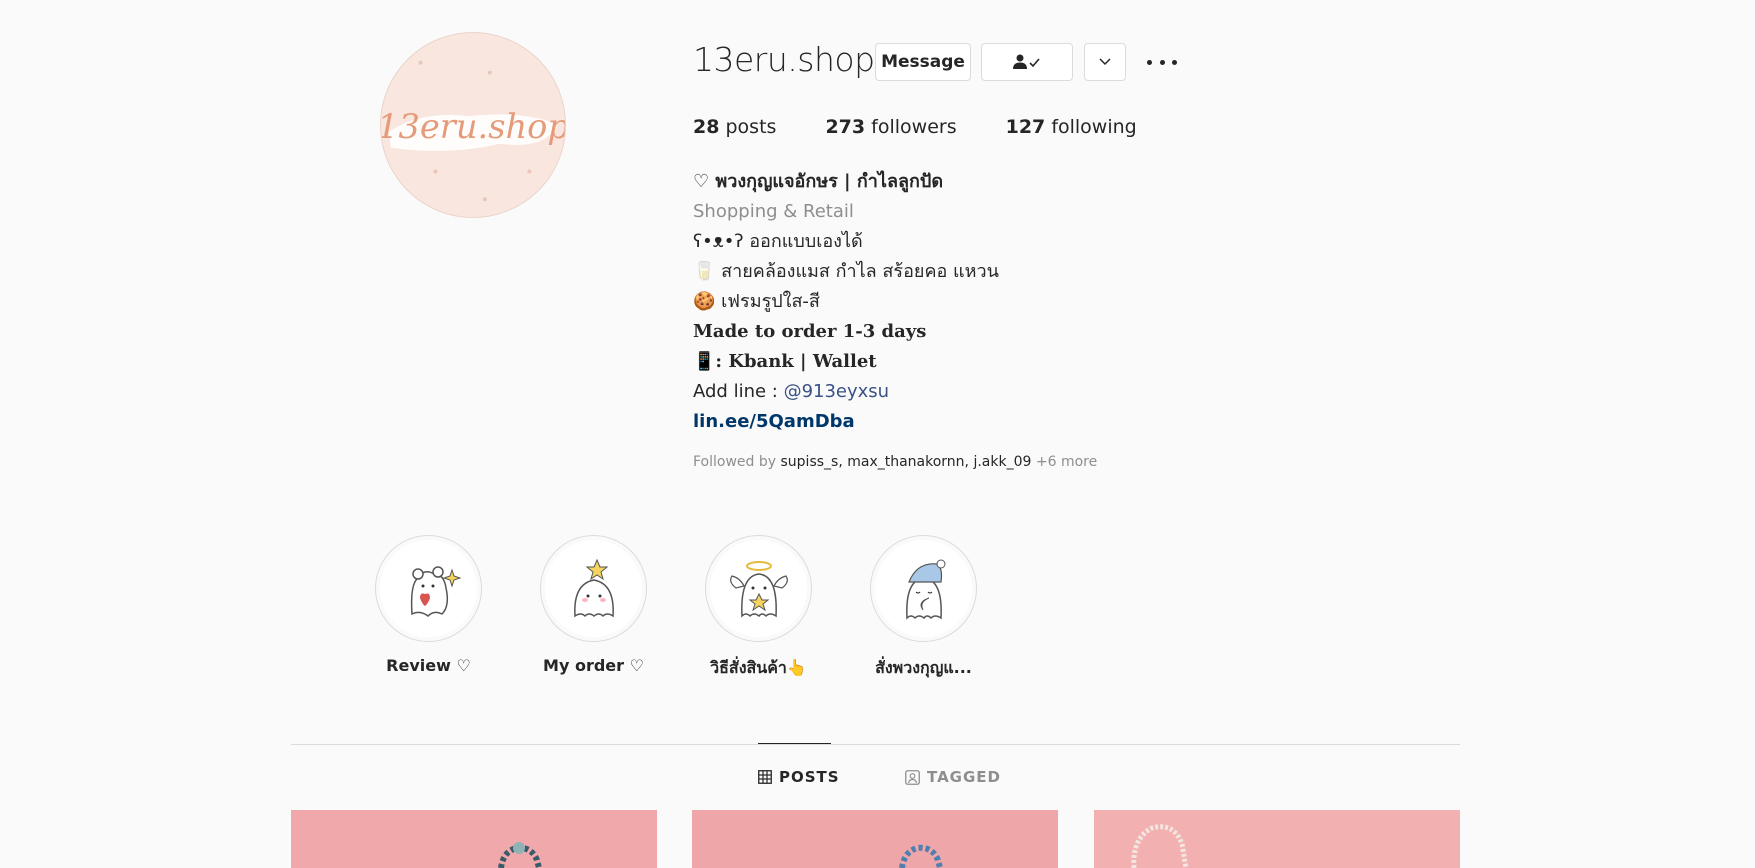  I want to click on tab-tagged-label: TAGGED, so click(964, 777).